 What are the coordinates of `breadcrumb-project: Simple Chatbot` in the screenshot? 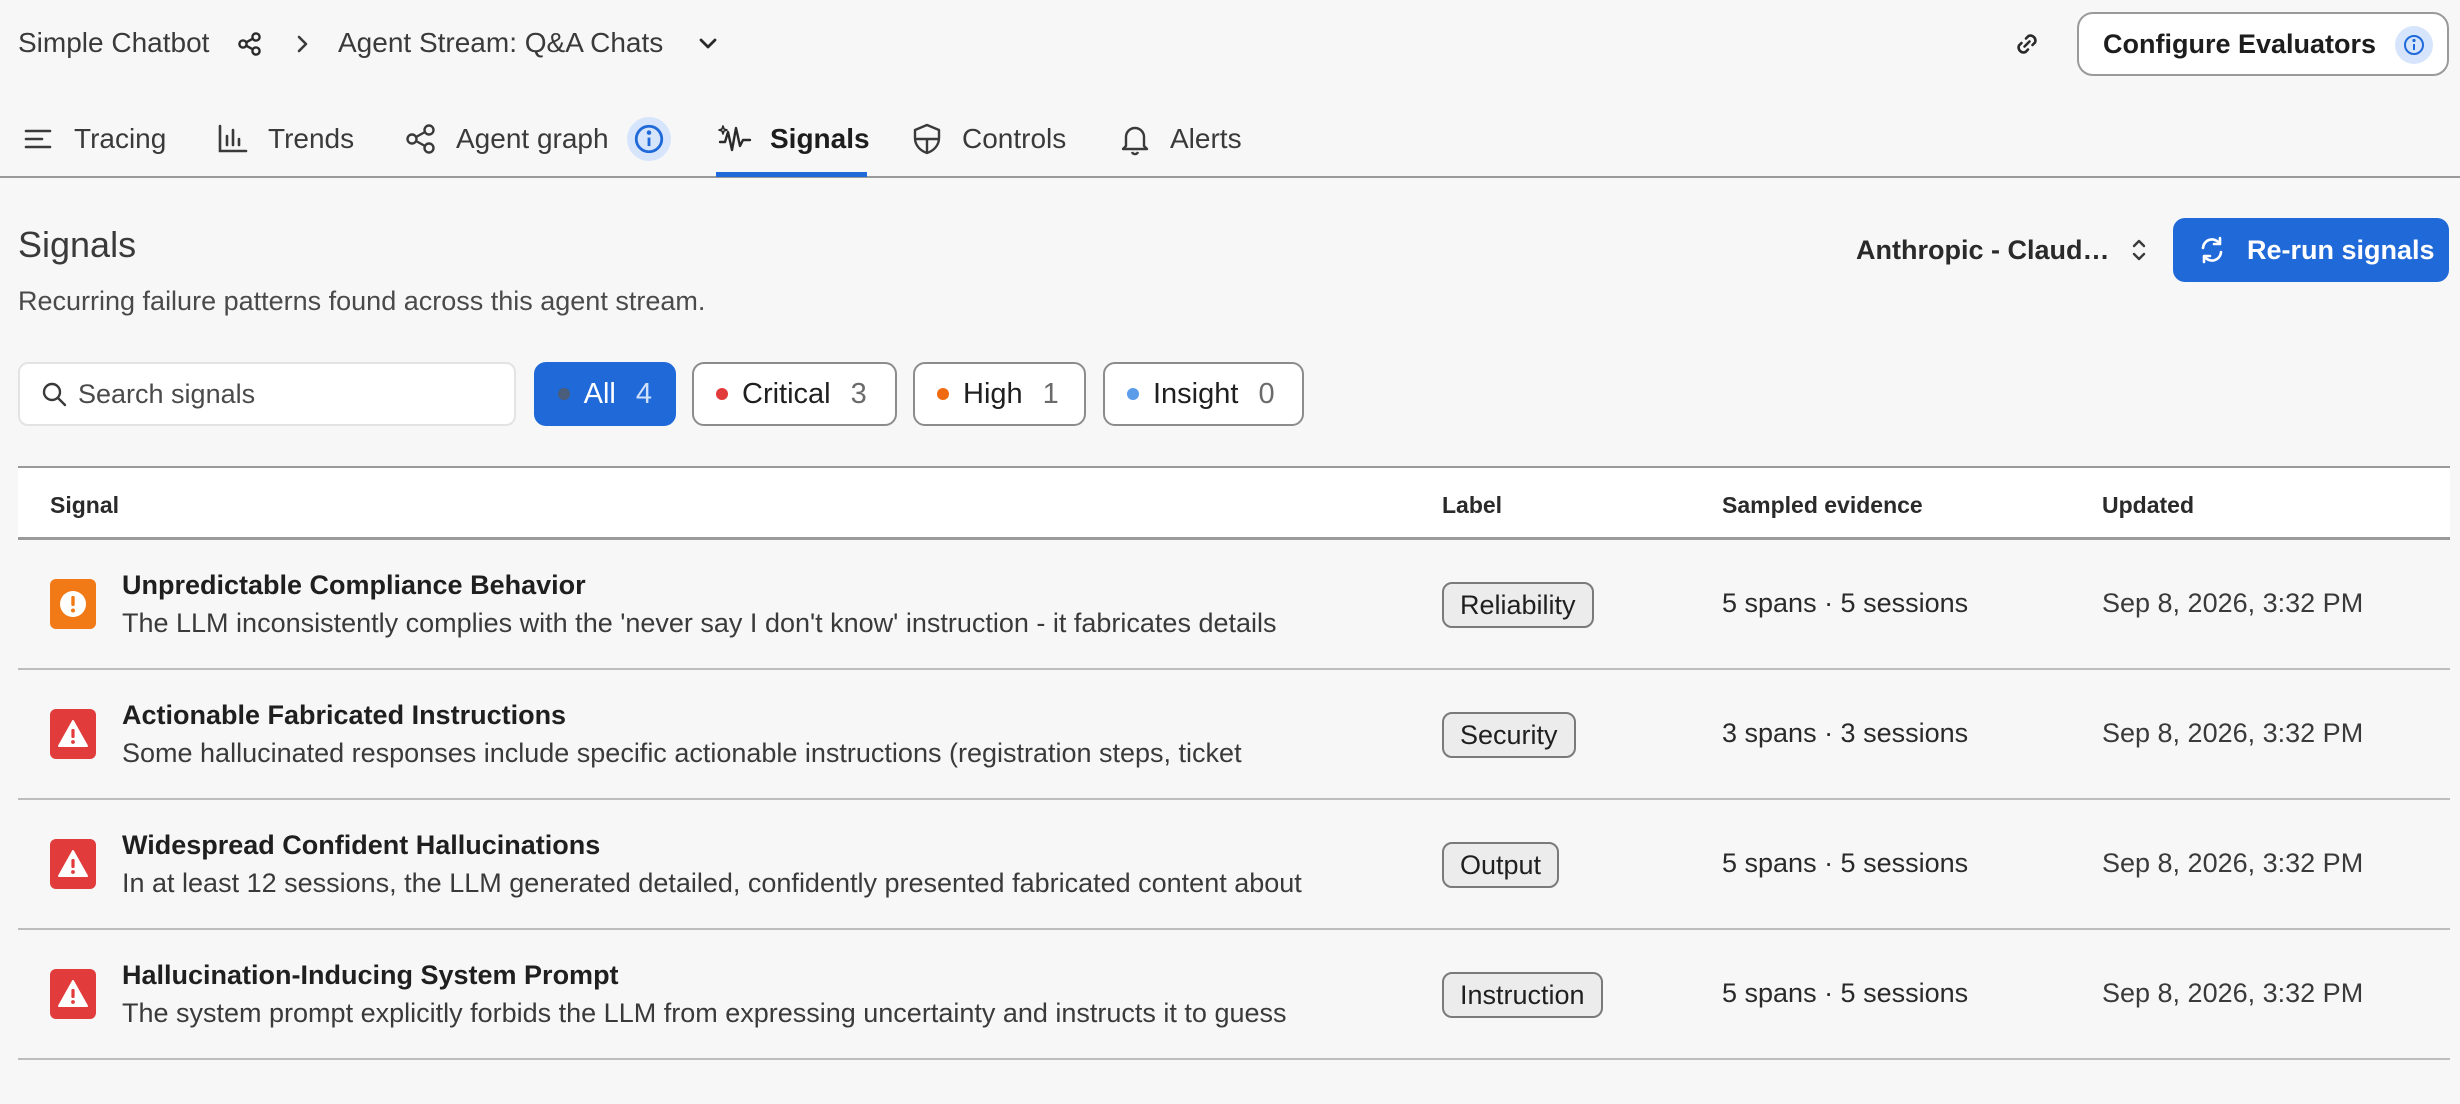 It's located at (113, 43).